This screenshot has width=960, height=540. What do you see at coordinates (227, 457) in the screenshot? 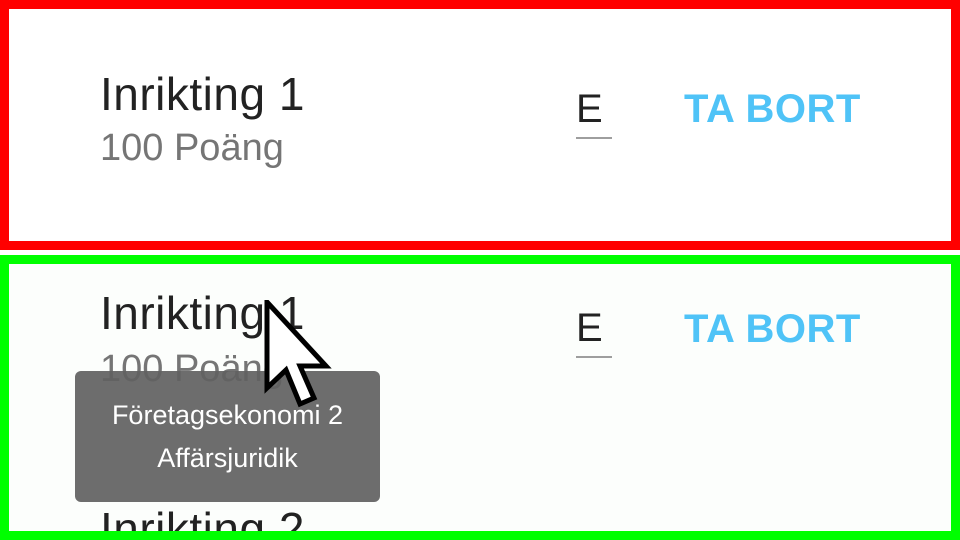
I see `tooltip-line: Affärsjuridik` at bounding box center [227, 457].